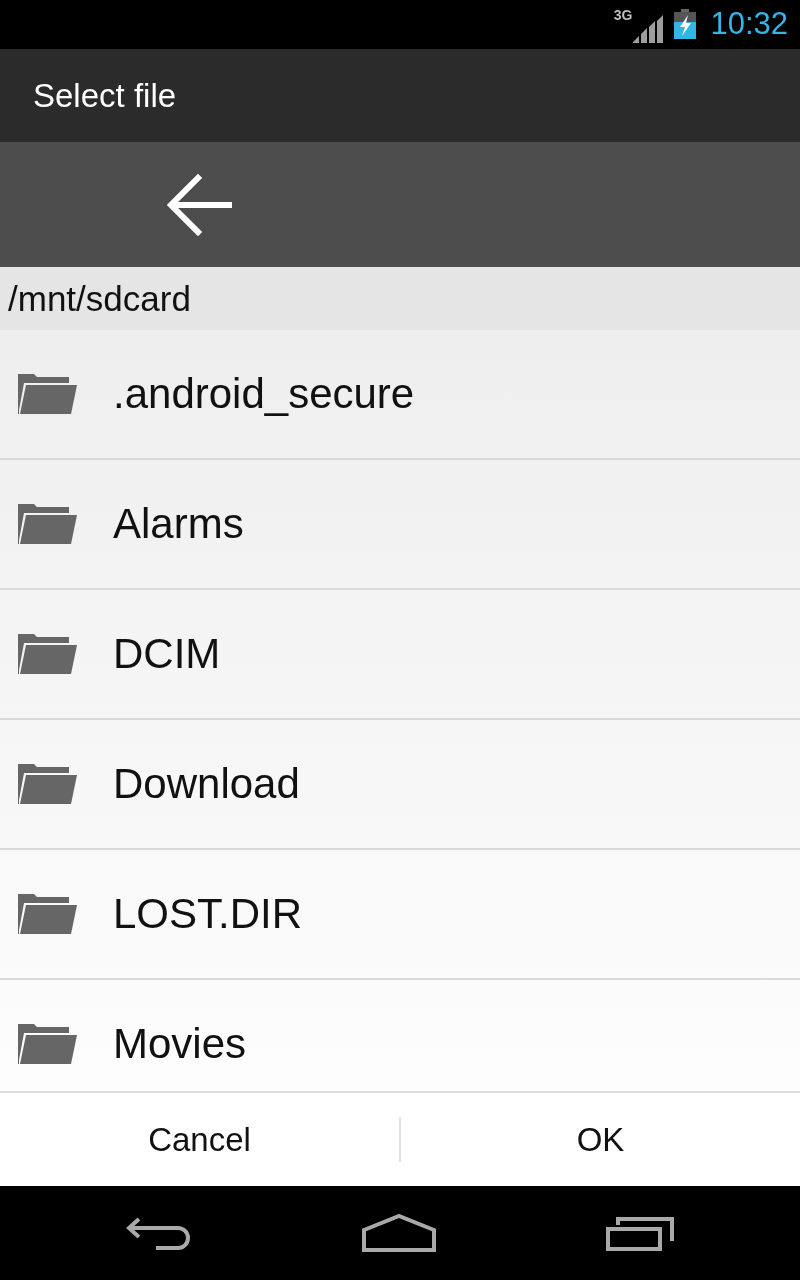 The height and width of the screenshot is (1280, 800). Describe the element at coordinates (399, 1233) in the screenshot. I see `home-icon` at that location.